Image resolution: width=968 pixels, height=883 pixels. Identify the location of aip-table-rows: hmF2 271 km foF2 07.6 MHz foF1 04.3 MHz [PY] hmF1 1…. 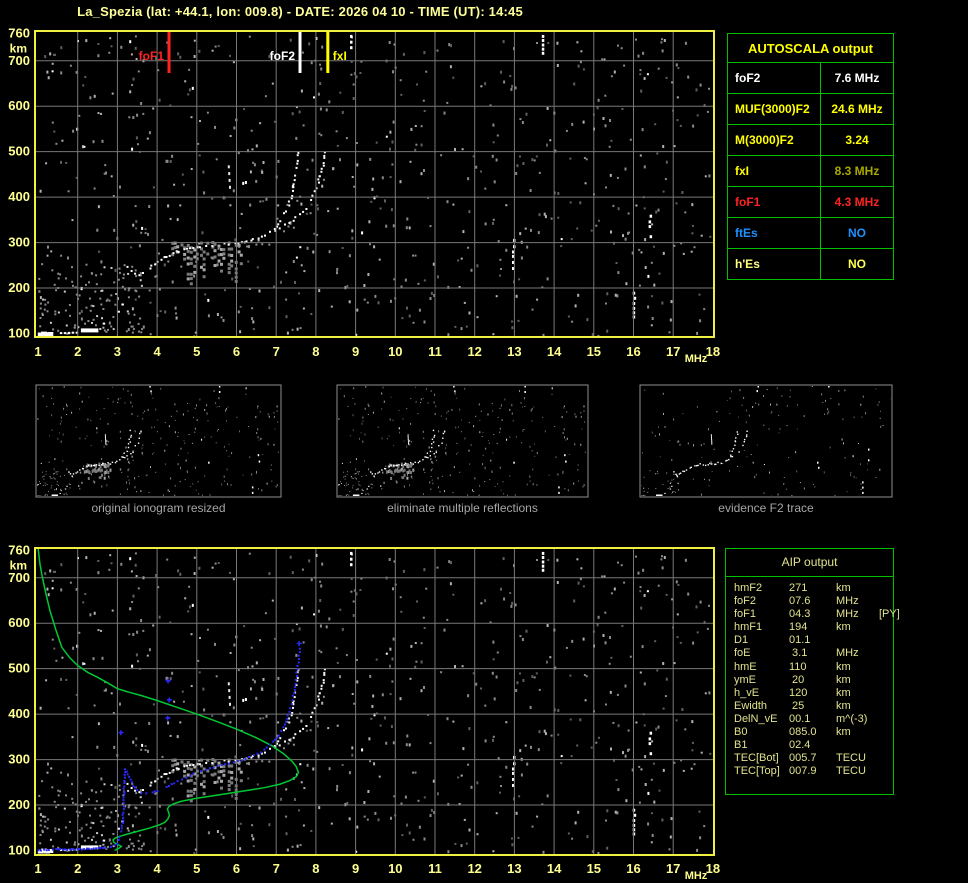
(813, 677).